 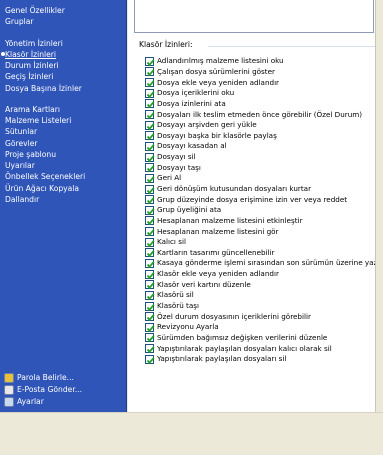 What do you see at coordinates (217, 135) in the screenshot?
I see `permission-label: Dosyayı başka bir klasörle paylaş` at bounding box center [217, 135].